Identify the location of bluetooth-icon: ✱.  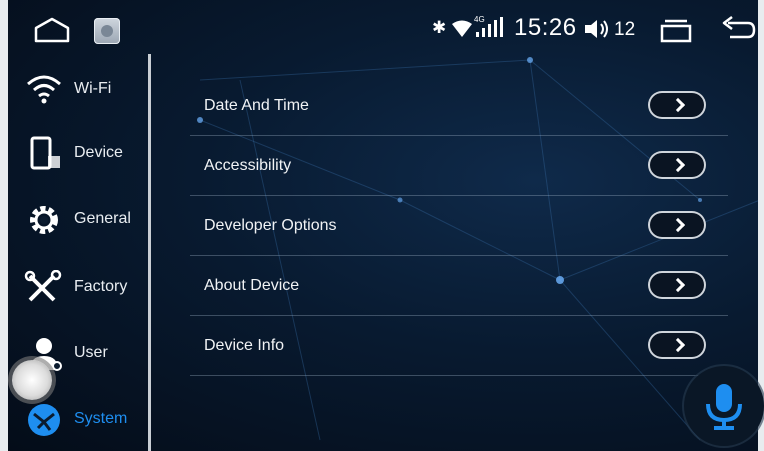
(439, 27).